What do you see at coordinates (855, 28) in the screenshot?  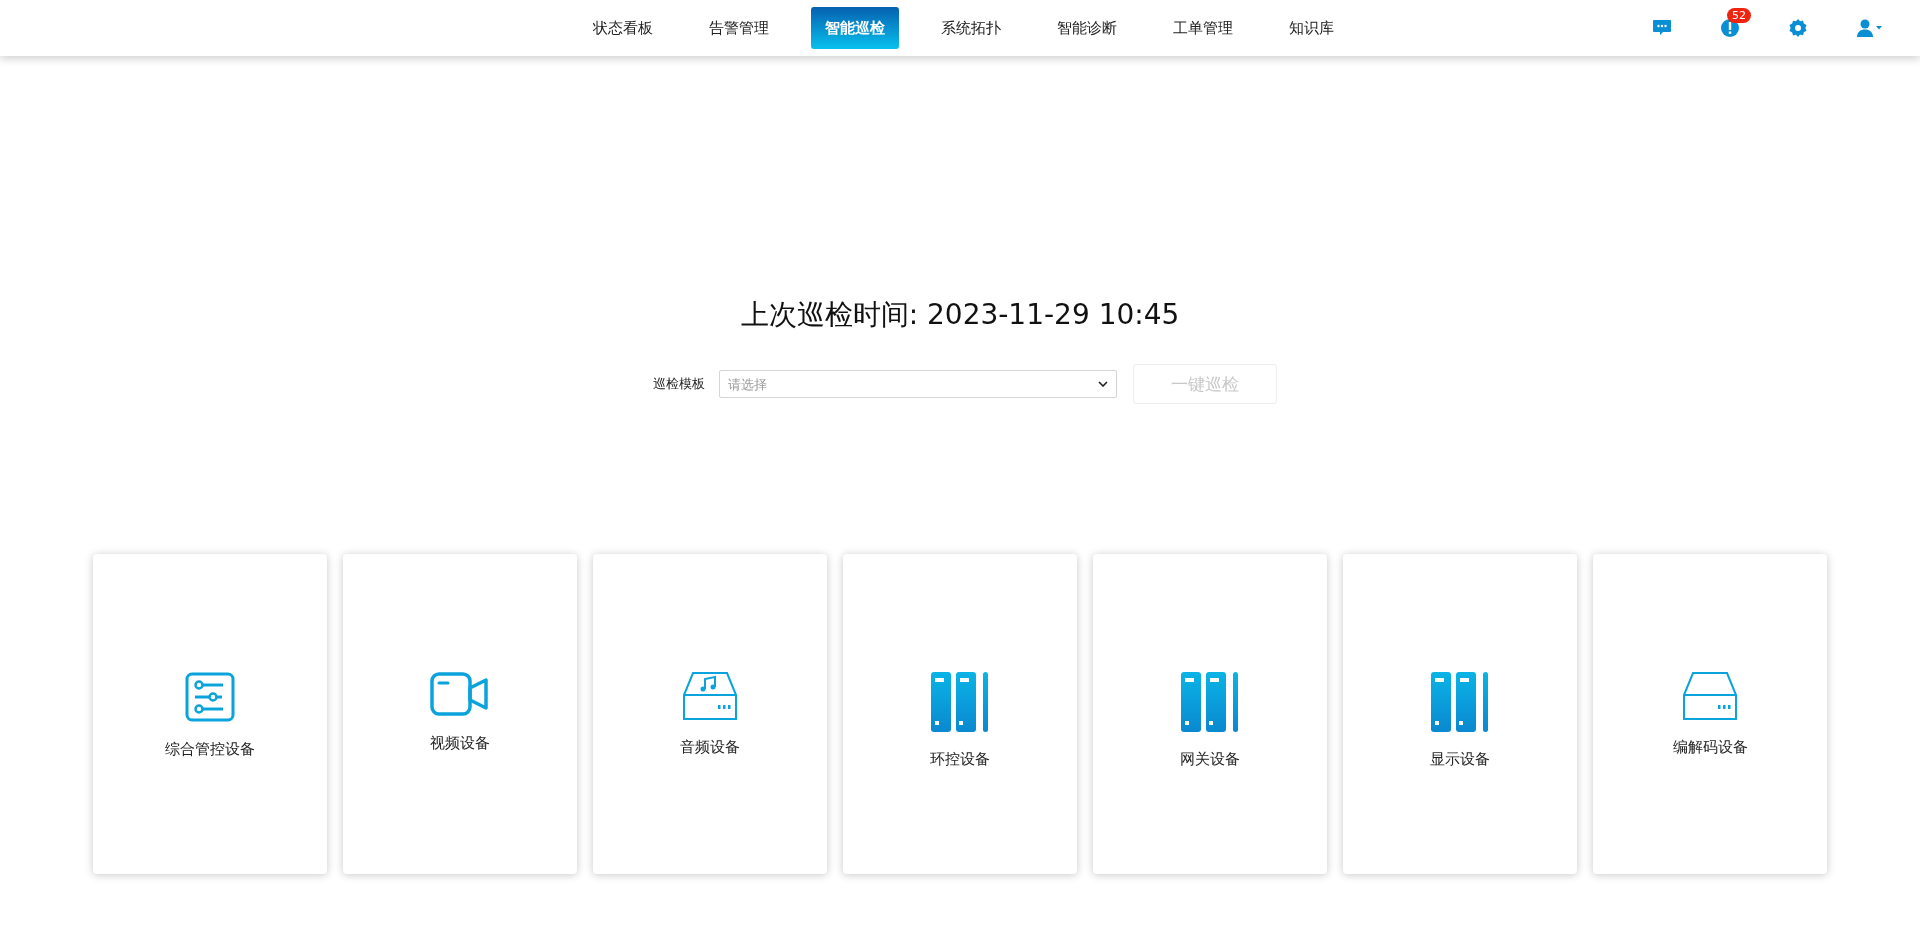 I see `nav-tab: 智能巡检` at bounding box center [855, 28].